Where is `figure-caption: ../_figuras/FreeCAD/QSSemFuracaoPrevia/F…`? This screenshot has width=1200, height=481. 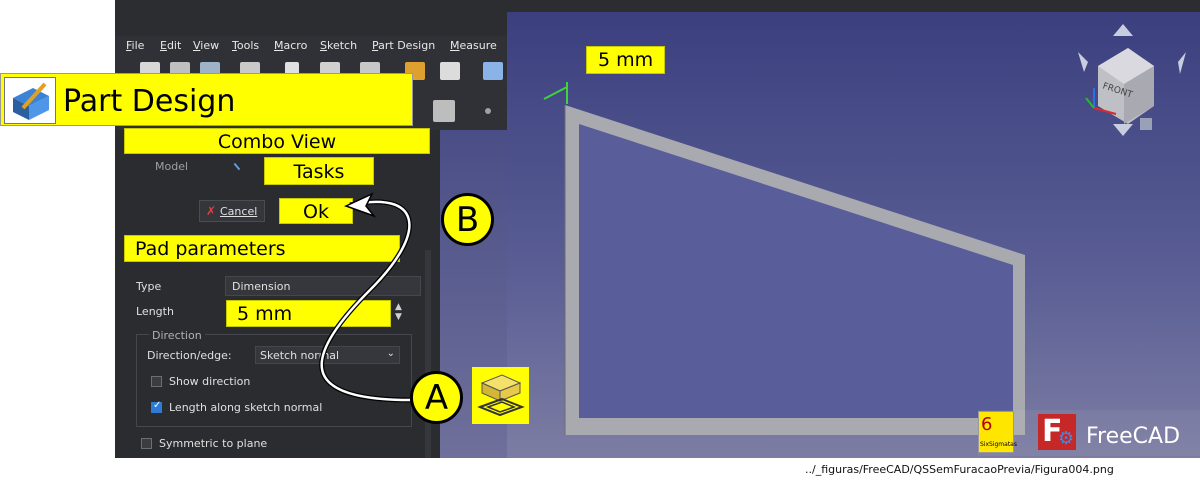
figure-caption: ../_figuras/FreeCAD/QSSemFuracaoPrevia/F… is located at coordinates (959, 469).